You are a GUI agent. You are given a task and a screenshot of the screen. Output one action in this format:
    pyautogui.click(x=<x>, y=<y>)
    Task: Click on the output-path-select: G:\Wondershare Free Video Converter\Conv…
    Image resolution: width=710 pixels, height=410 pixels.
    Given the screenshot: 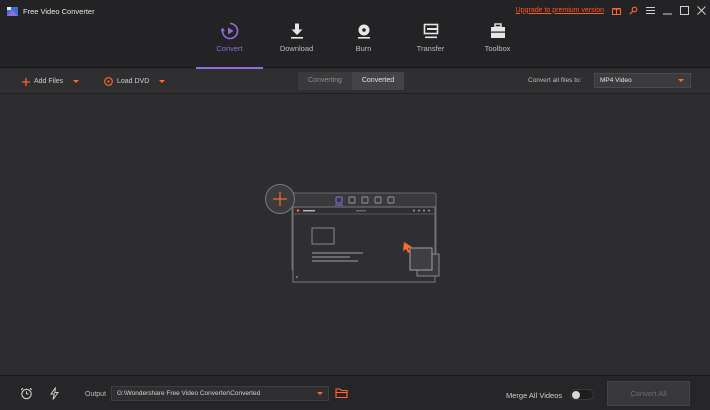 What is the action you would take?
    pyautogui.click(x=220, y=393)
    